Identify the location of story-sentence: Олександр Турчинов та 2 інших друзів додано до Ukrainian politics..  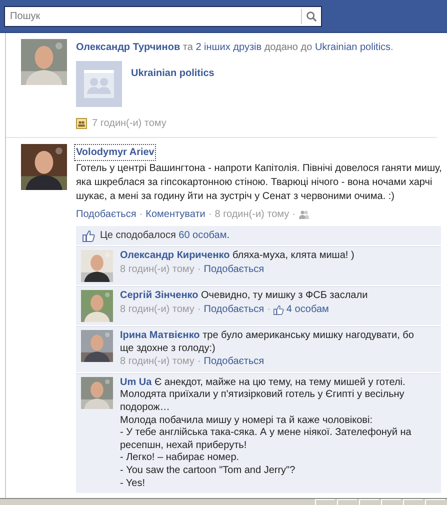
(235, 48).